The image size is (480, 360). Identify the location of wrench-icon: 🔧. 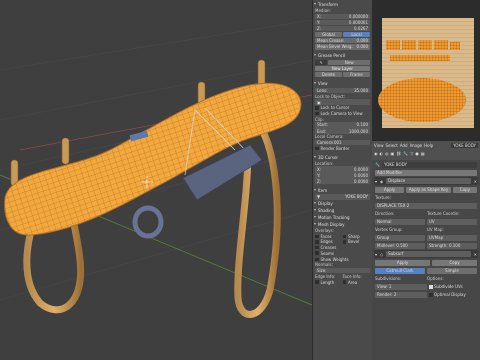
(377, 164).